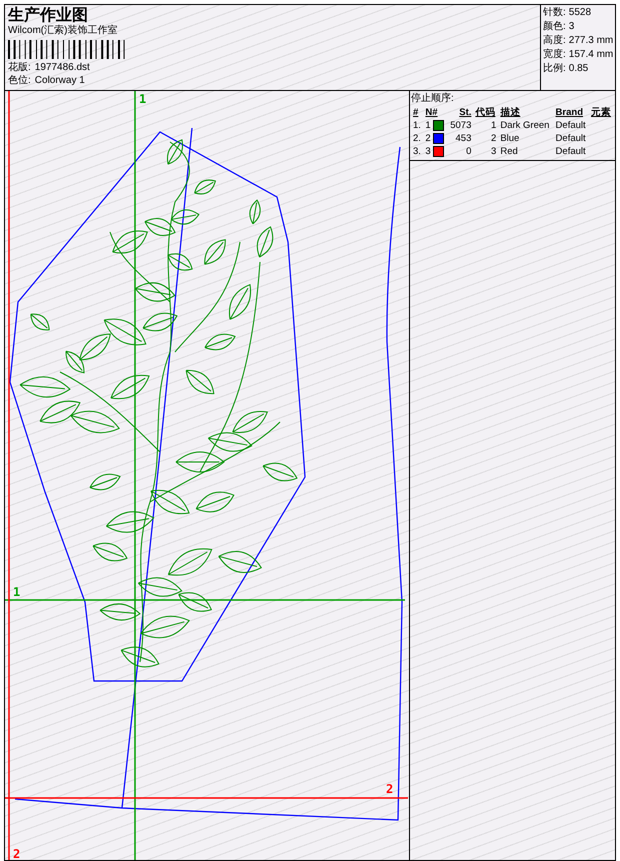 This screenshot has height=861, width=620. I want to click on column-header: St., so click(465, 112).